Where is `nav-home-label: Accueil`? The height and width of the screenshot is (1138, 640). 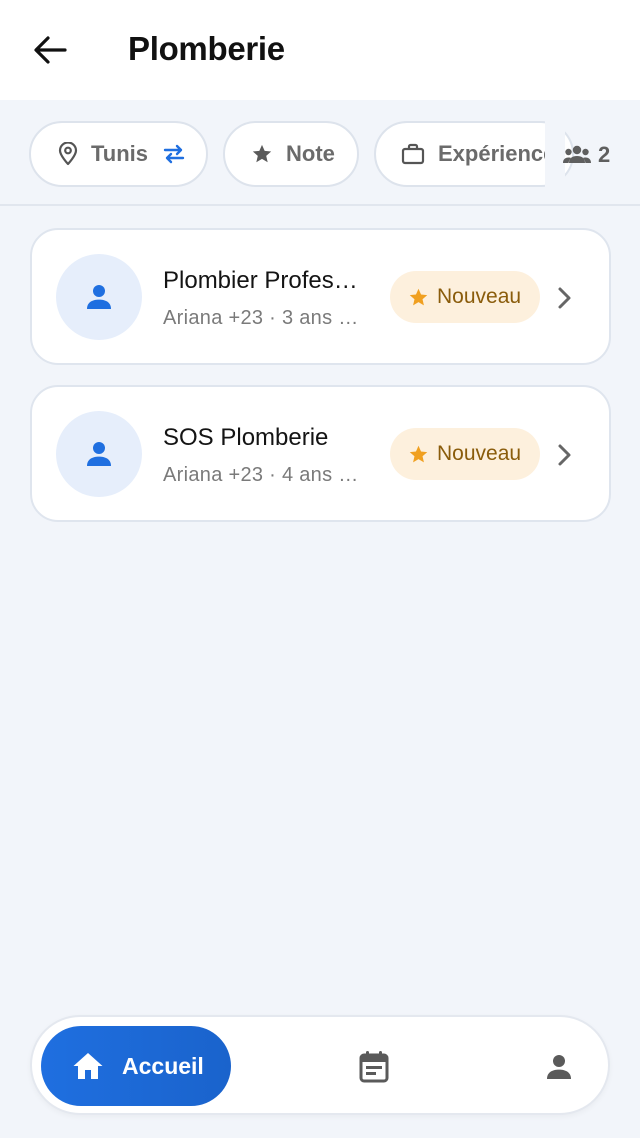
nav-home-label: Accueil is located at coordinates (163, 1065).